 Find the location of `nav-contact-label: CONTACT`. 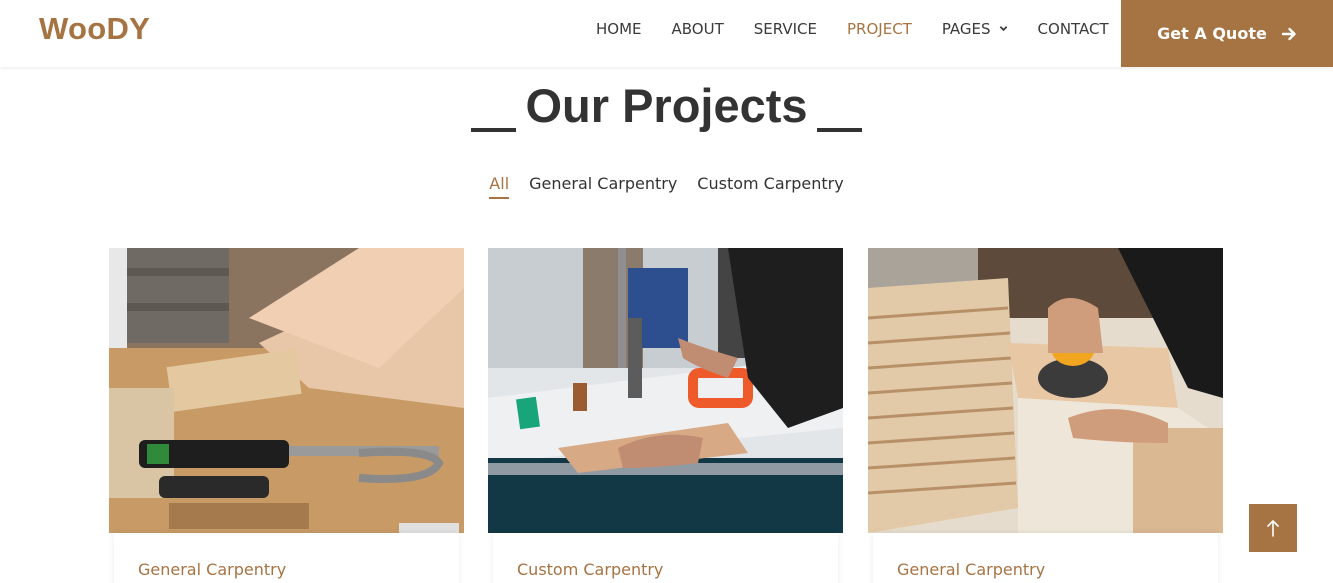

nav-contact-label: CONTACT is located at coordinates (1073, 28).